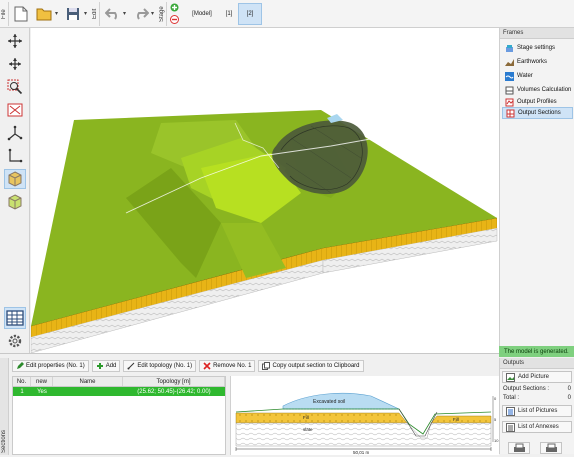 This screenshot has height=457, width=574. I want to click on printer-icon, so click(519, 447).